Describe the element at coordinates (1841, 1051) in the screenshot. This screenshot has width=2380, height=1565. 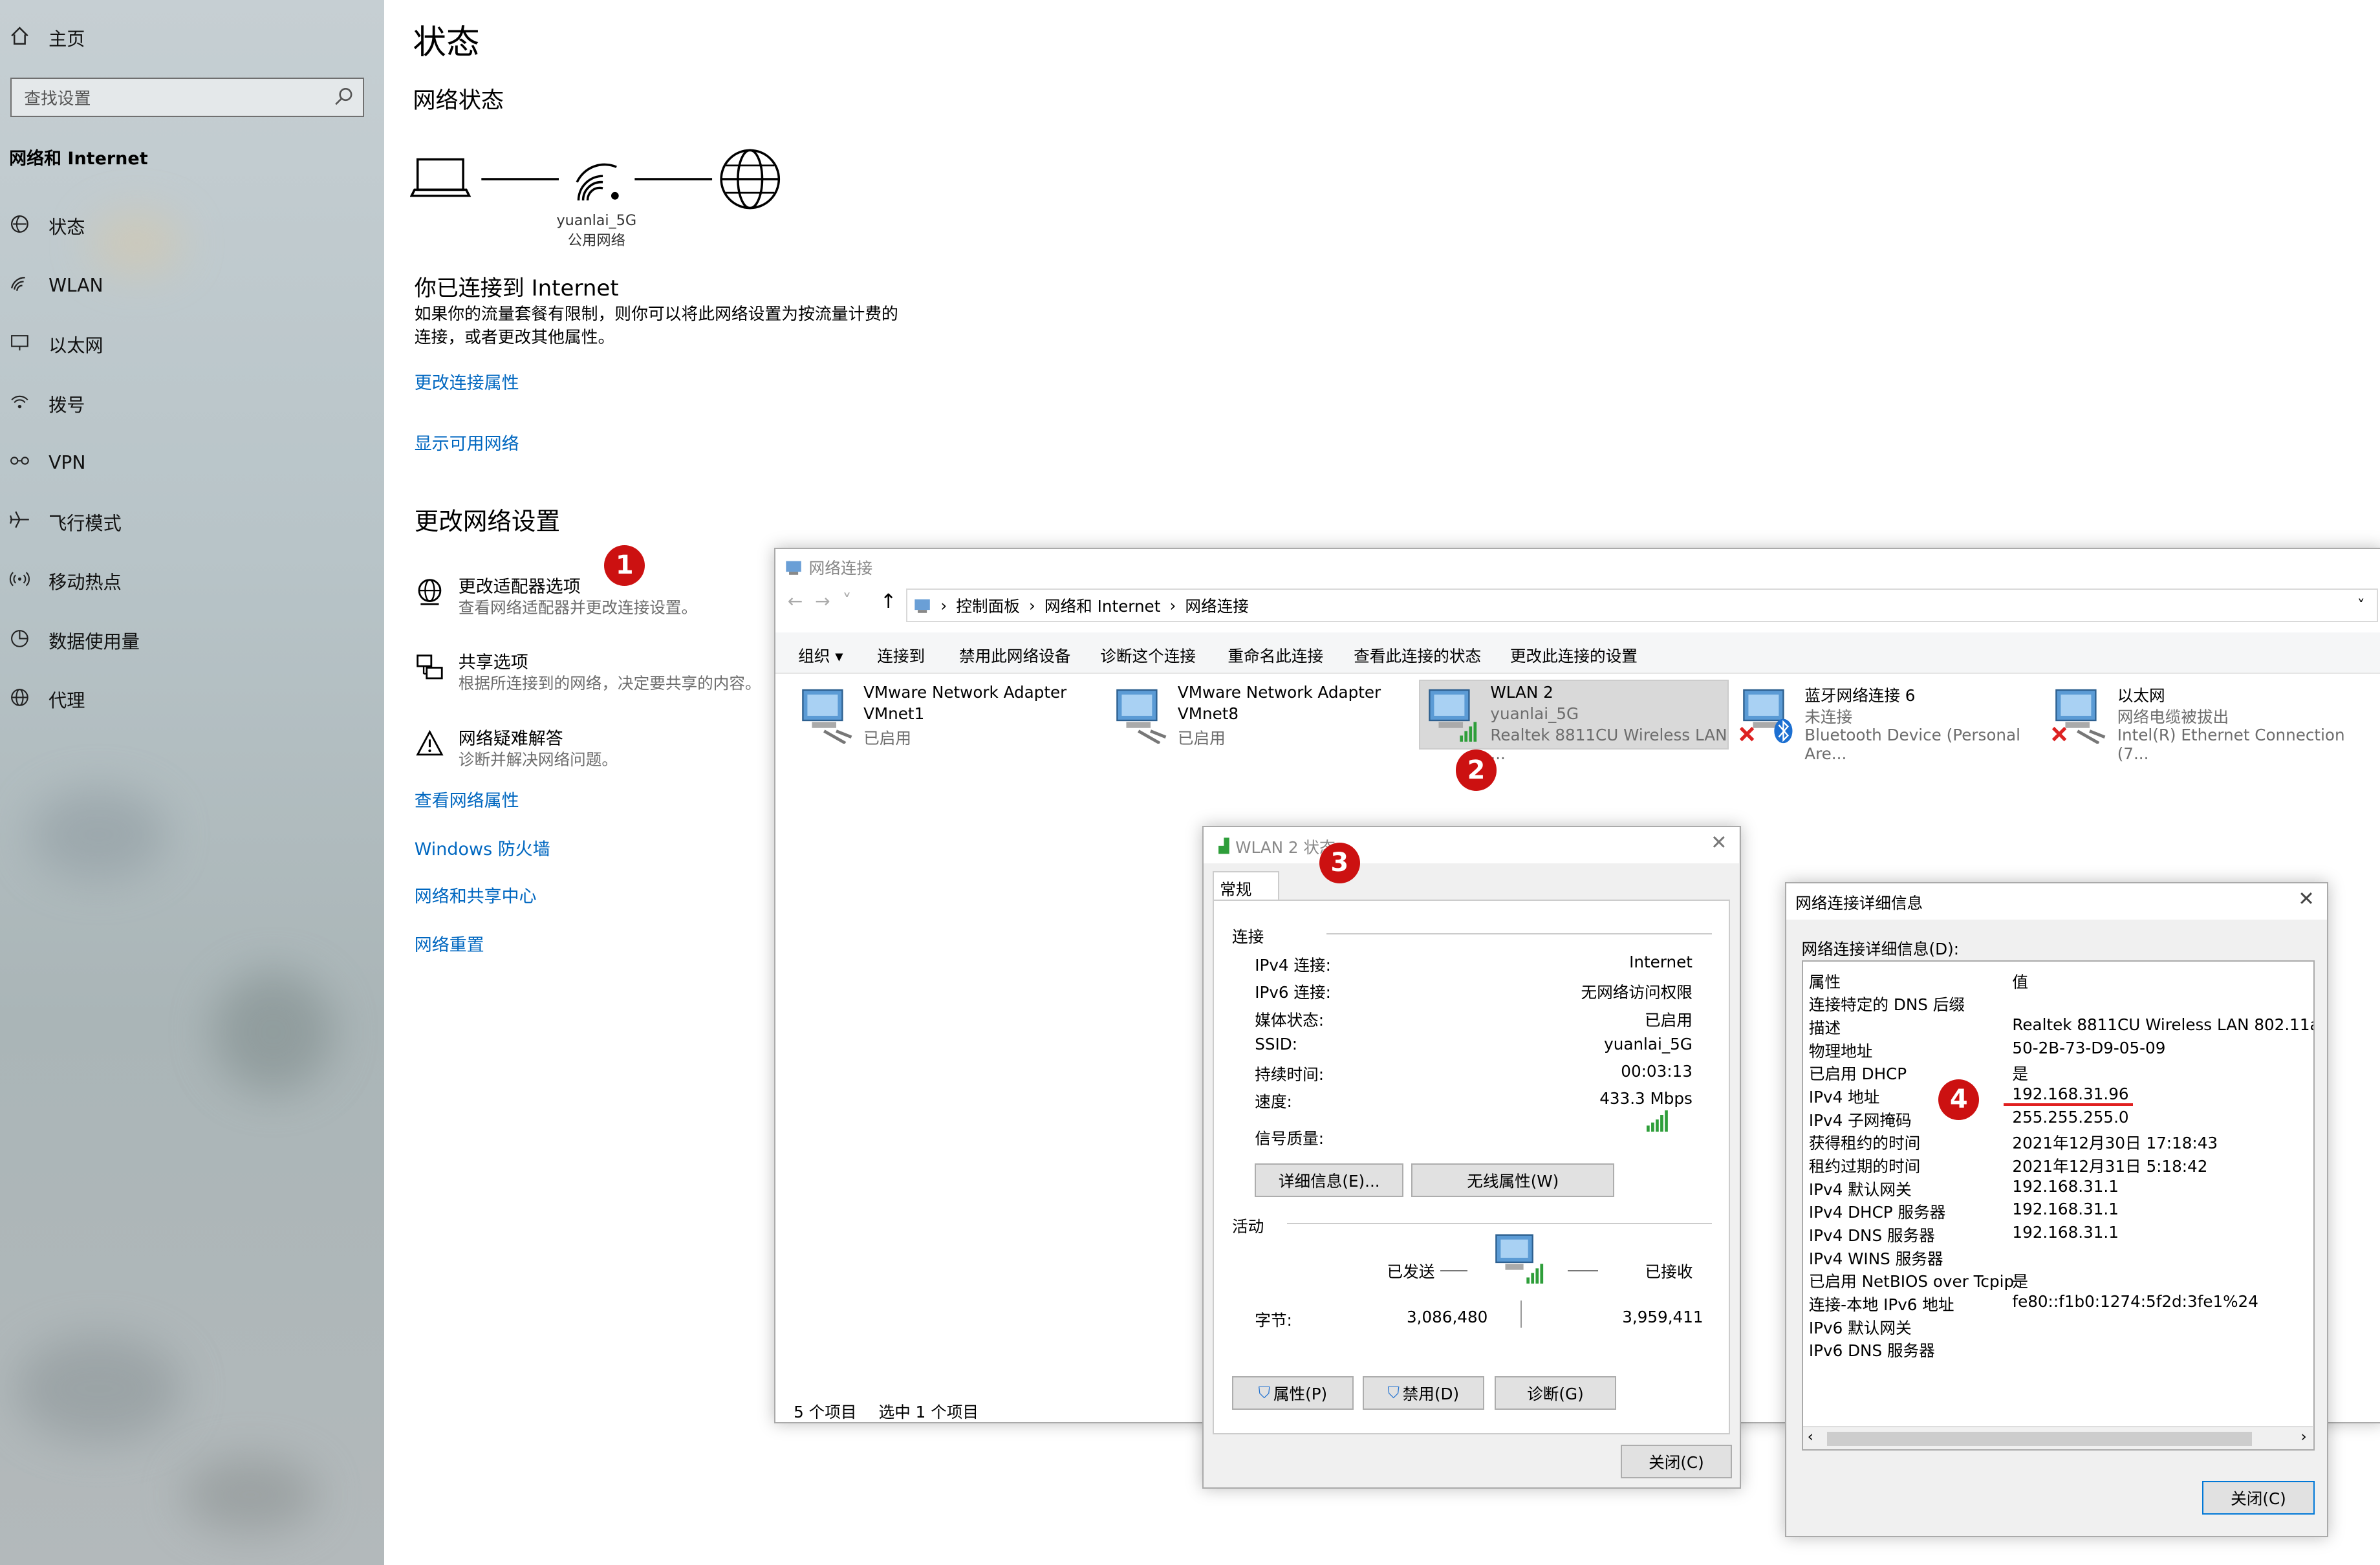
I see `detail-property: 物理地址` at that location.